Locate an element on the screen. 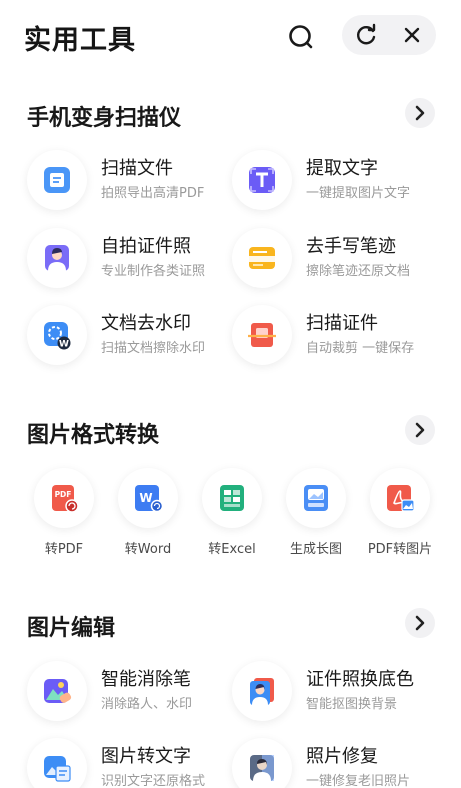  word-icon: W is located at coordinates (149, 499).